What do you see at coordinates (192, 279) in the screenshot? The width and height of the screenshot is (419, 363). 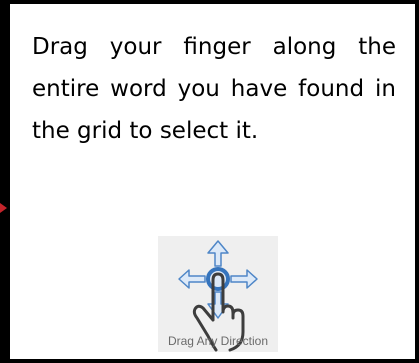 I see `arrow-left-icon` at bounding box center [192, 279].